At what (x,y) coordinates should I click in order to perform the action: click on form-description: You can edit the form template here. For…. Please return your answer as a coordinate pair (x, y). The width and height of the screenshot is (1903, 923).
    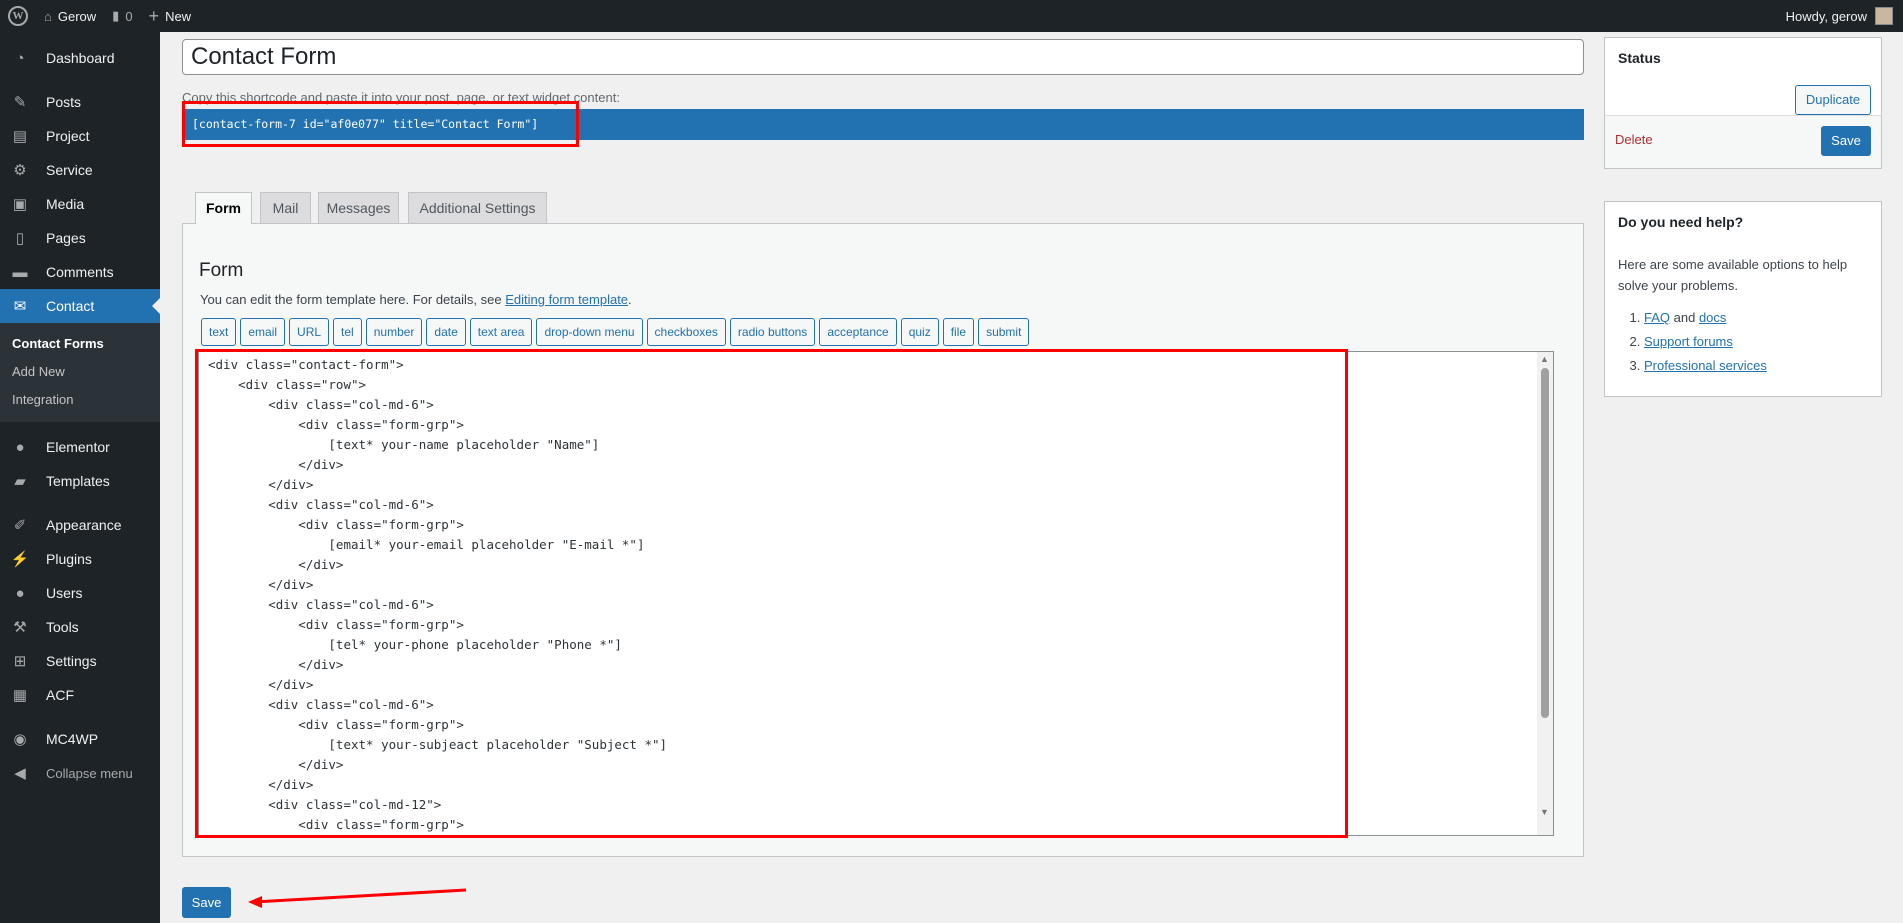
    Looking at the image, I should click on (416, 299).